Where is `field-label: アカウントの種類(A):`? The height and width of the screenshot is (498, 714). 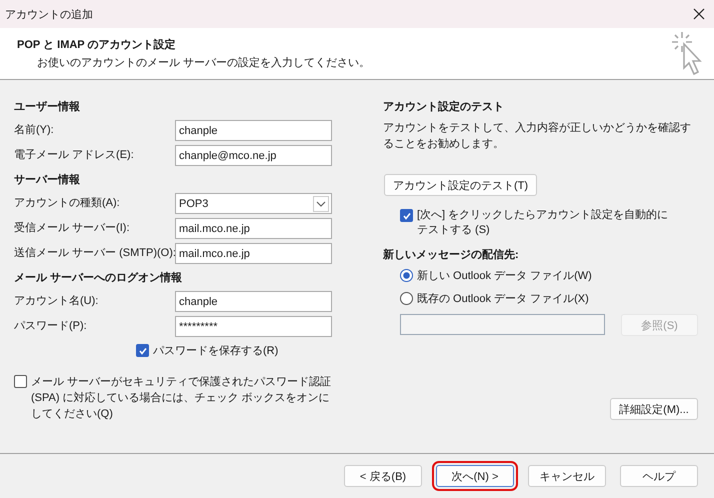
field-label: アカウントの種類(A): is located at coordinates (67, 203).